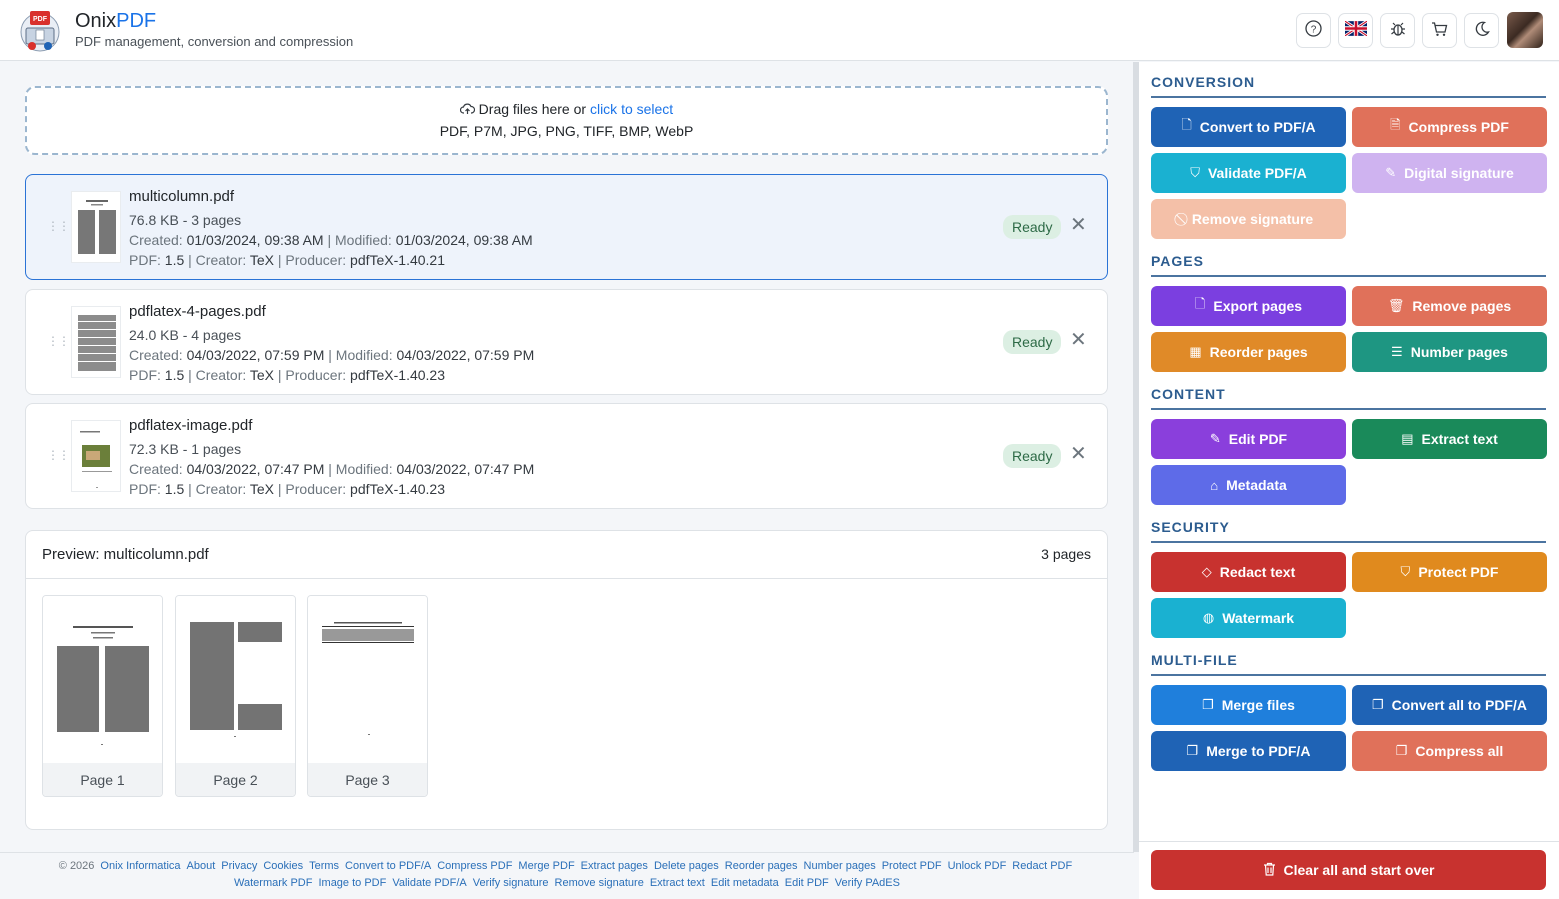 Image resolution: width=1559 pixels, height=899 pixels. Describe the element at coordinates (1248, 352) in the screenshot. I see `reorder-pages-button: ▦ Reorder pages` at that location.